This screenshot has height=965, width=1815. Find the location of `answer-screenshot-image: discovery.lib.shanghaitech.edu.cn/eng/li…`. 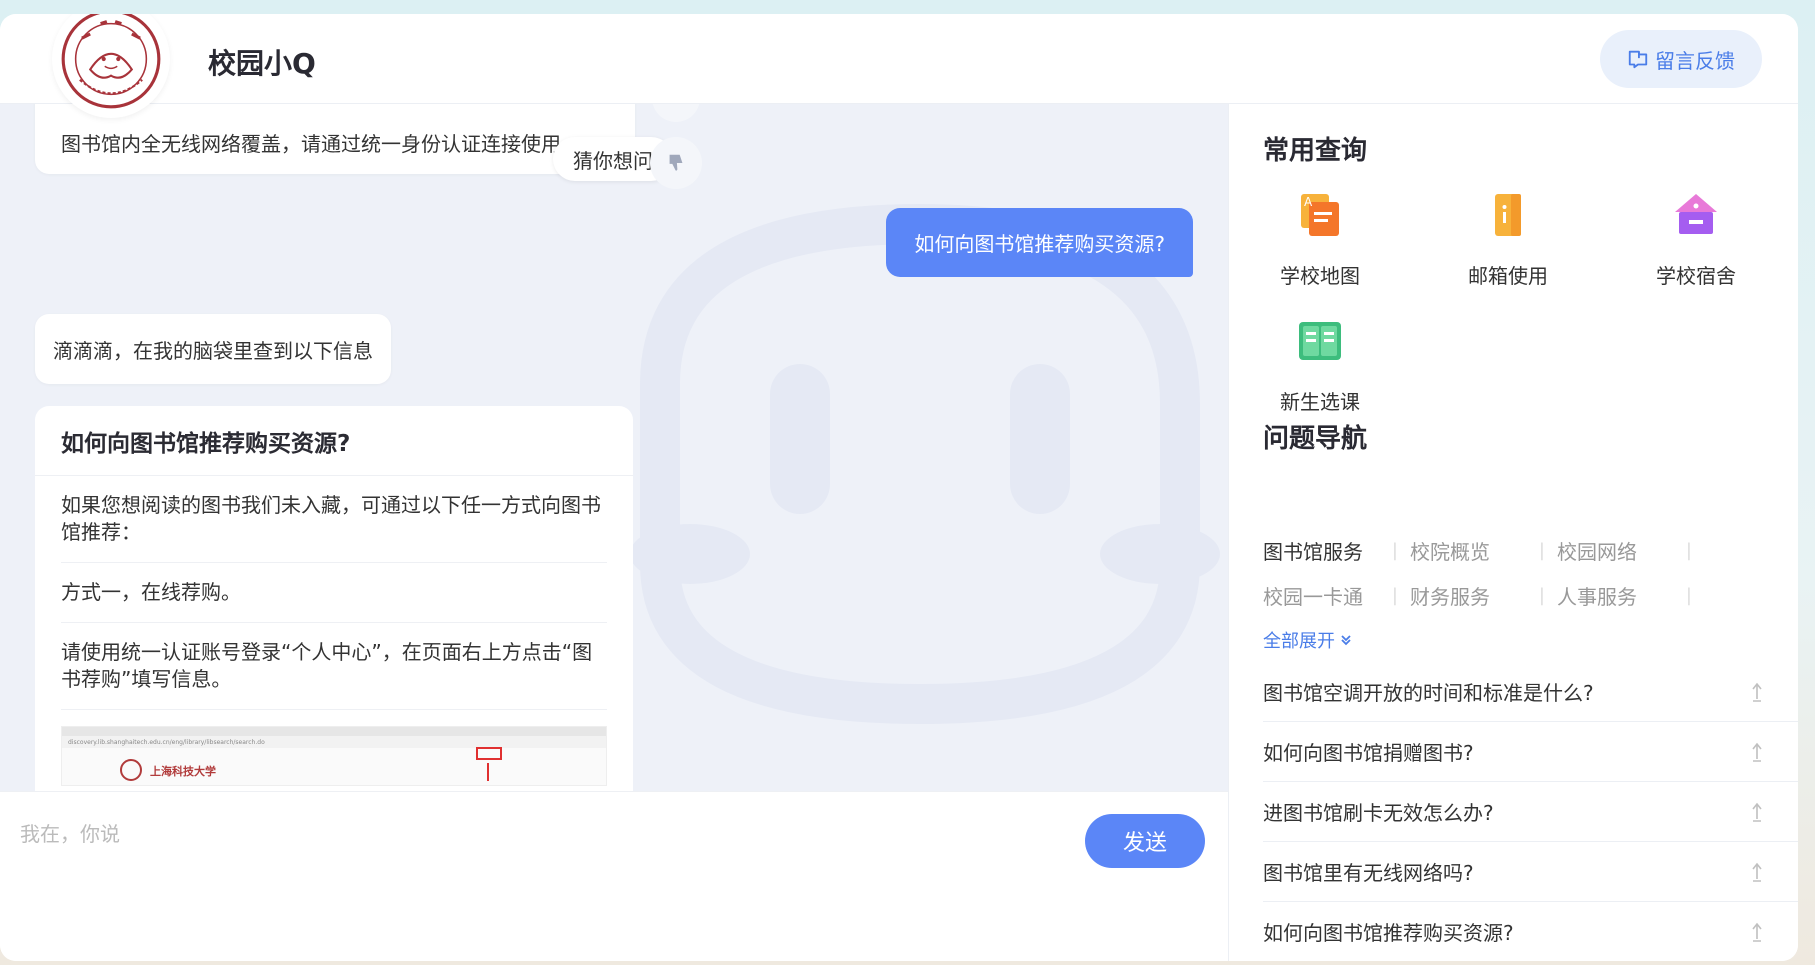

answer-screenshot-image: discovery.lib.shanghaitech.edu.cn/eng/li… is located at coordinates (334, 756).